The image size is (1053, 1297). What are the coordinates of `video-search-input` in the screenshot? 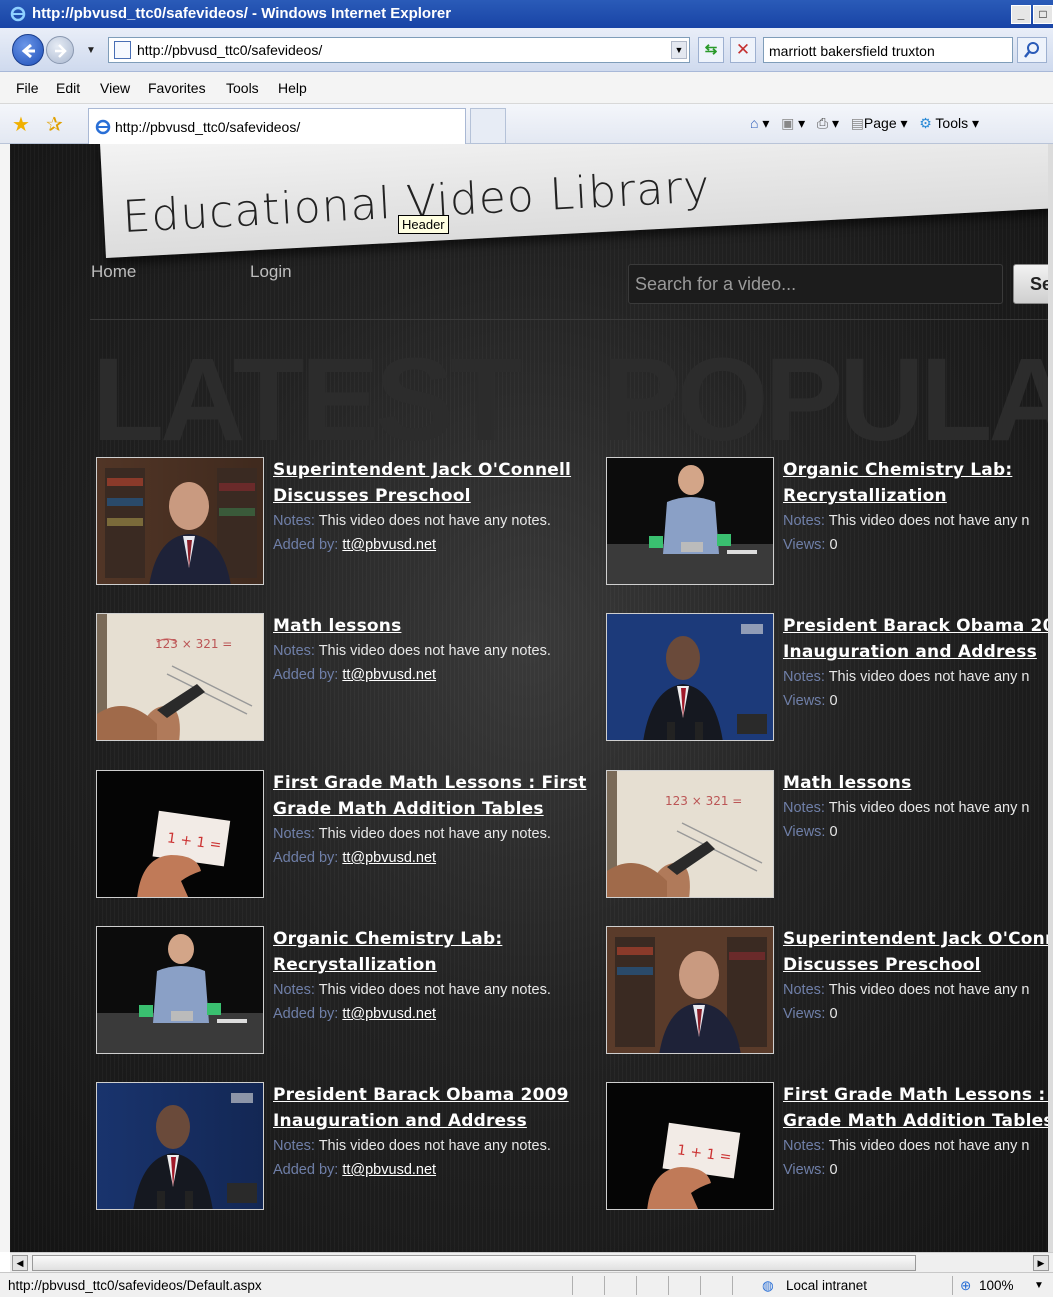 It's located at (815, 284).